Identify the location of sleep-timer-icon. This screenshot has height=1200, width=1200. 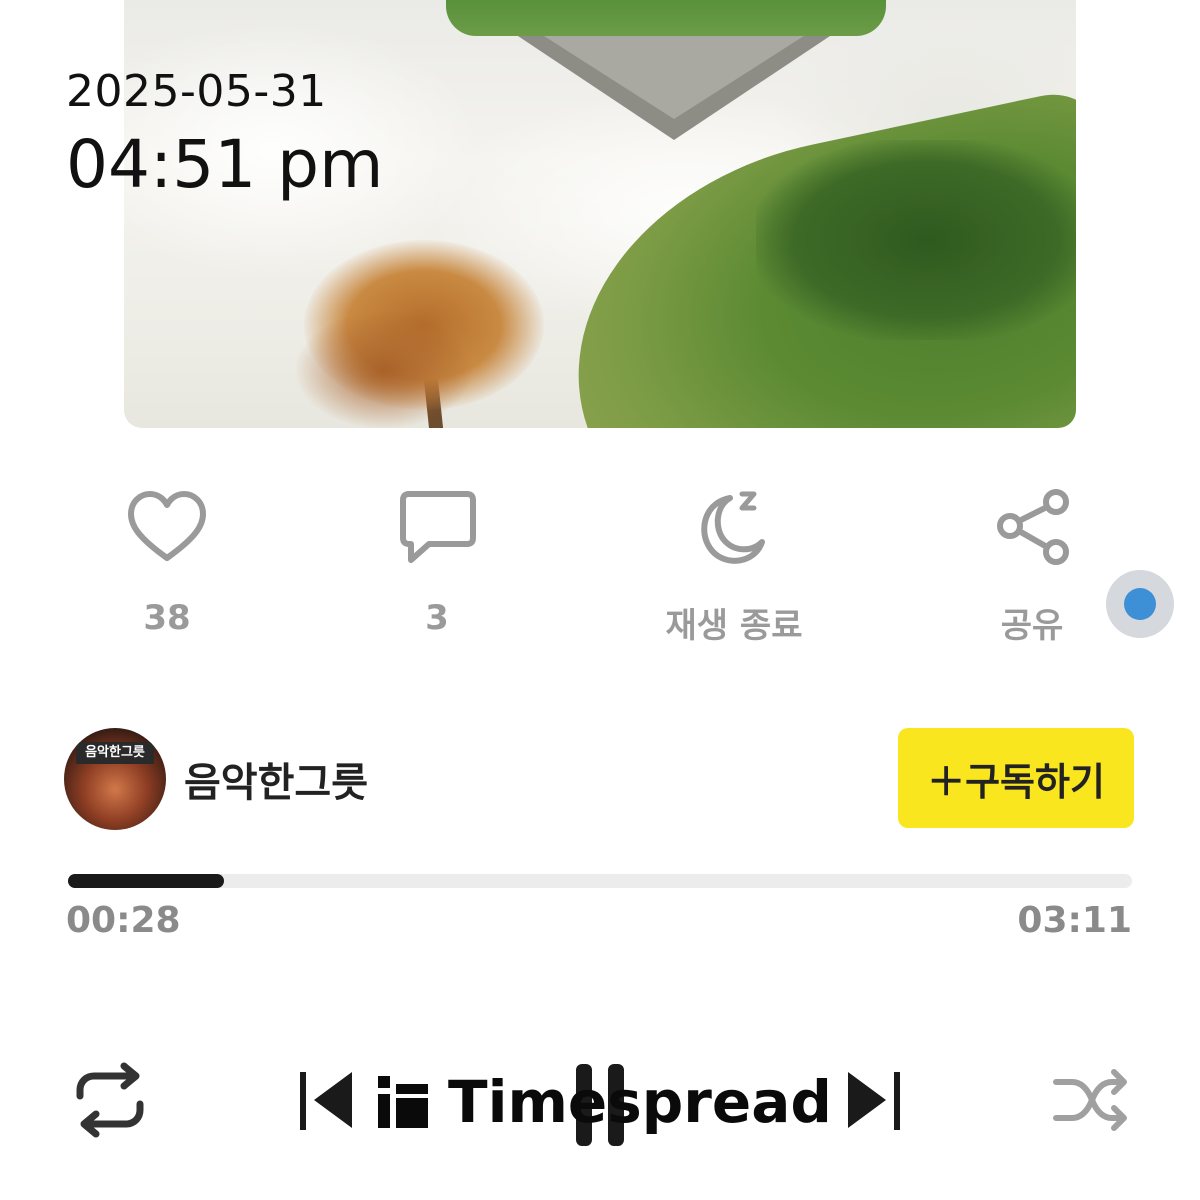
(733, 527).